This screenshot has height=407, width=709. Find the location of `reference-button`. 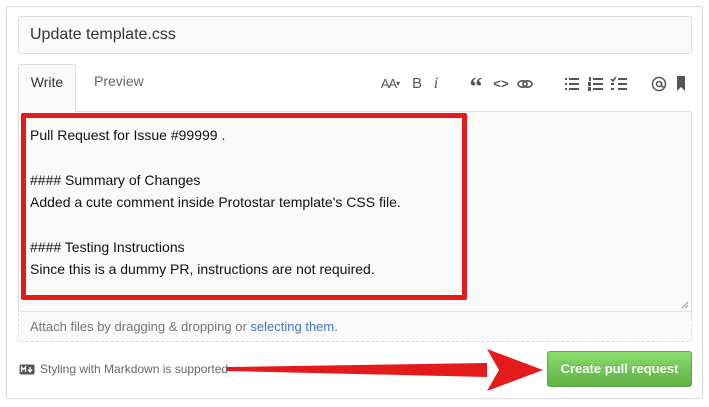

reference-button is located at coordinates (681, 84).